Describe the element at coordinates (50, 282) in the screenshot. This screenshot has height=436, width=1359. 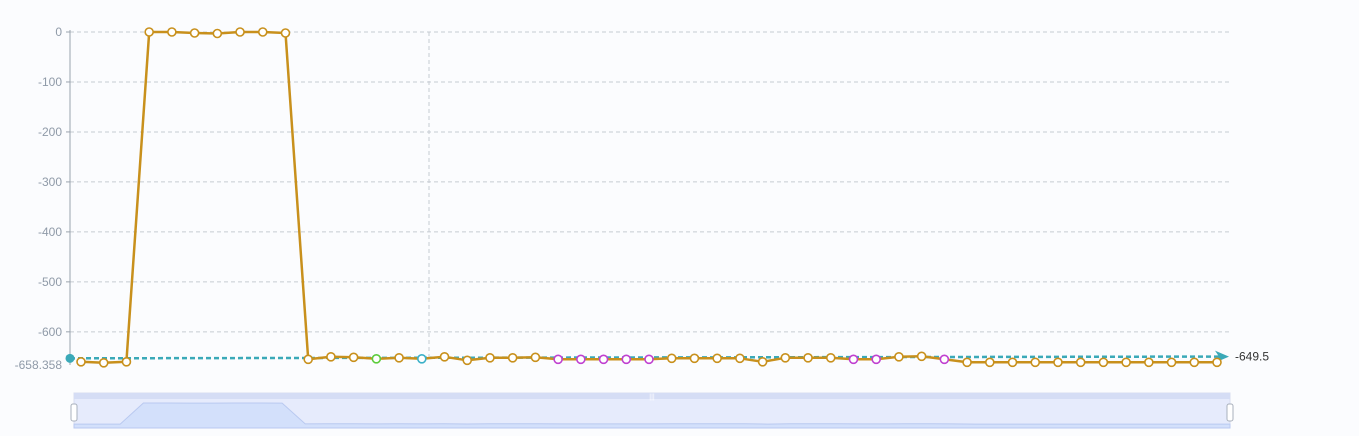
I see `y-tick-label: -500` at that location.